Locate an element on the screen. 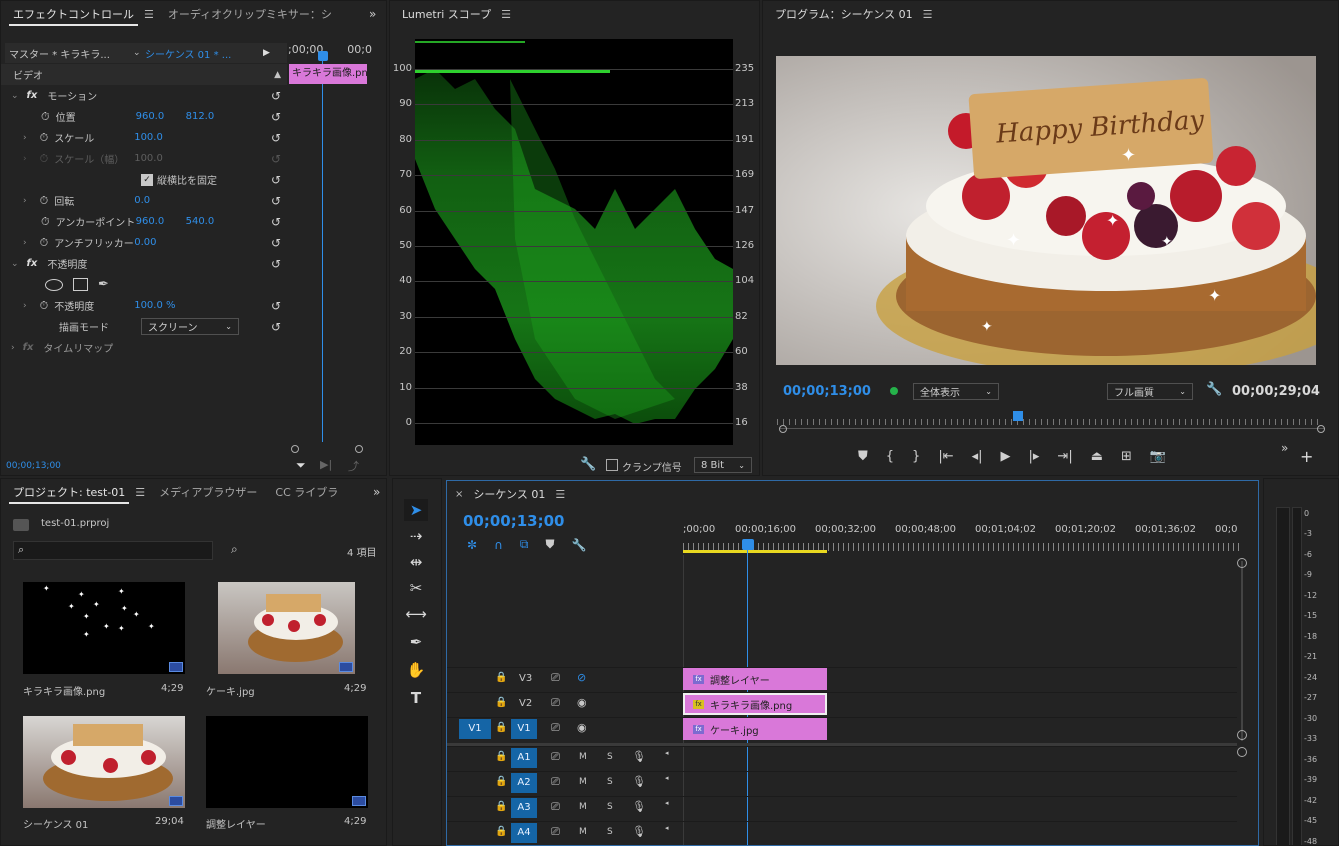 The width and height of the screenshot is (1339, 846). bit-depth-dropdown: 8 Bit ⌄ is located at coordinates (723, 465).